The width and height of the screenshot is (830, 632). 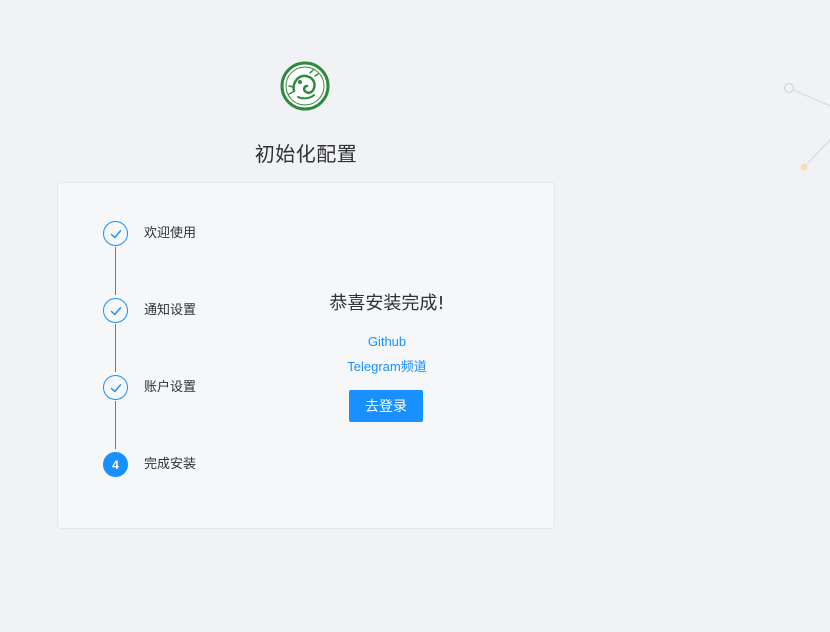 What do you see at coordinates (387, 365) in the screenshot?
I see `telegram-link: Telegram频道` at bounding box center [387, 365].